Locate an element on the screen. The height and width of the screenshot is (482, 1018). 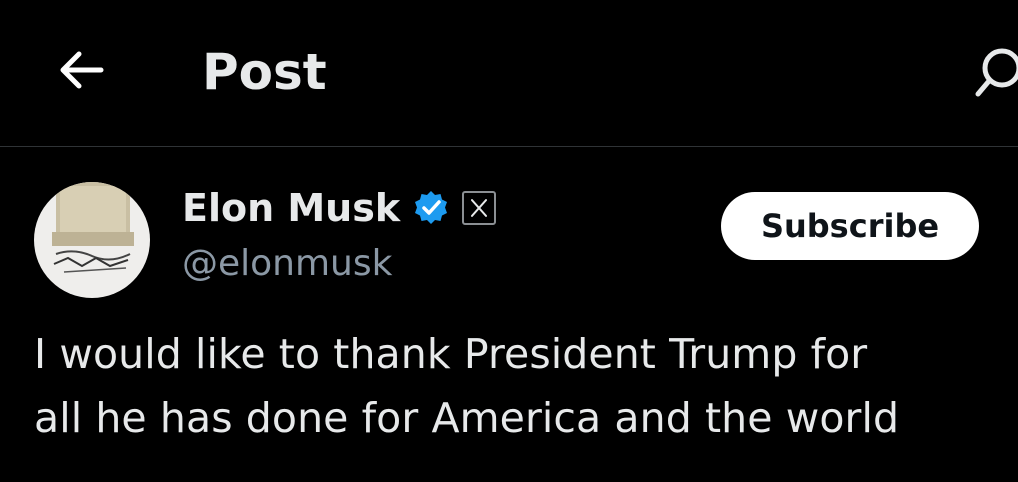
arrow-left-icon is located at coordinates (82, 70).